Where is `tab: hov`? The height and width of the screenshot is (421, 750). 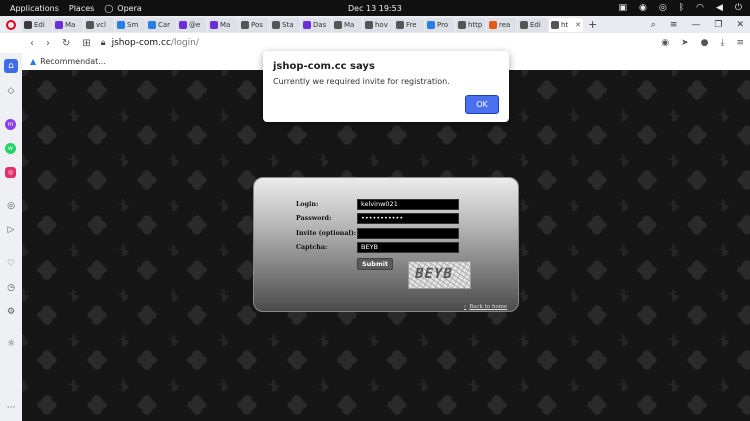 tab: hov is located at coordinates (378, 24).